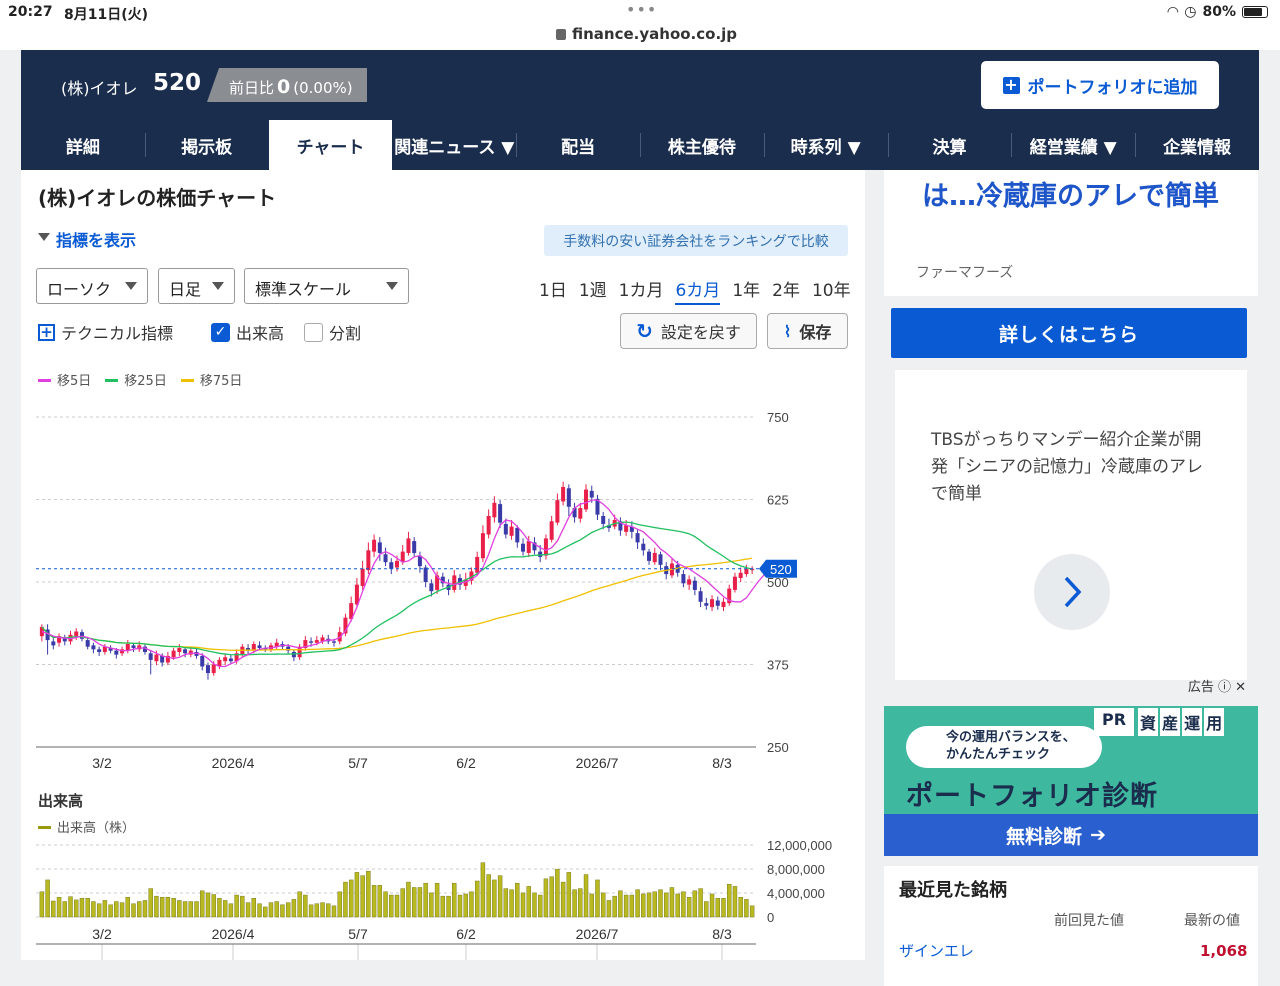 Image resolution: width=1280 pixels, height=986 pixels. I want to click on plus-icon: +, so click(1011, 84).